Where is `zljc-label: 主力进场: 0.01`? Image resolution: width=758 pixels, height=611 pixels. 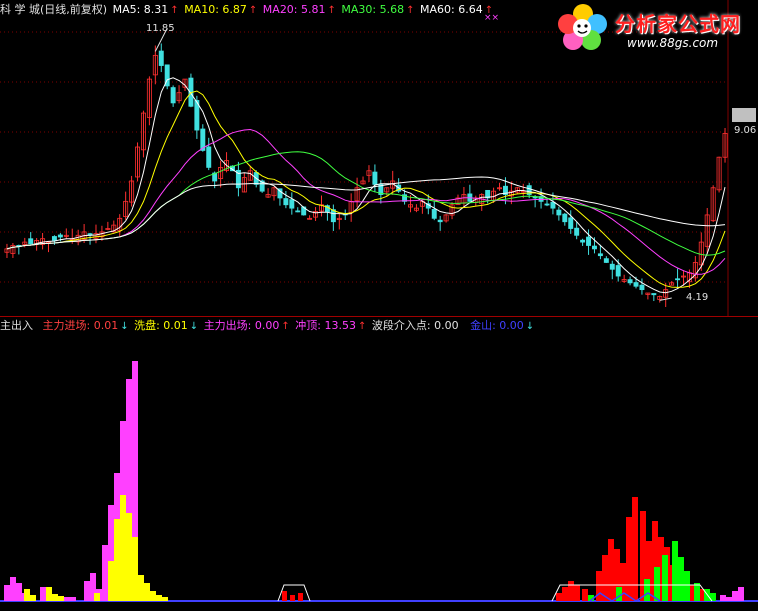 zljc-label: 主力进场: 0.01 is located at coordinates (80, 325).